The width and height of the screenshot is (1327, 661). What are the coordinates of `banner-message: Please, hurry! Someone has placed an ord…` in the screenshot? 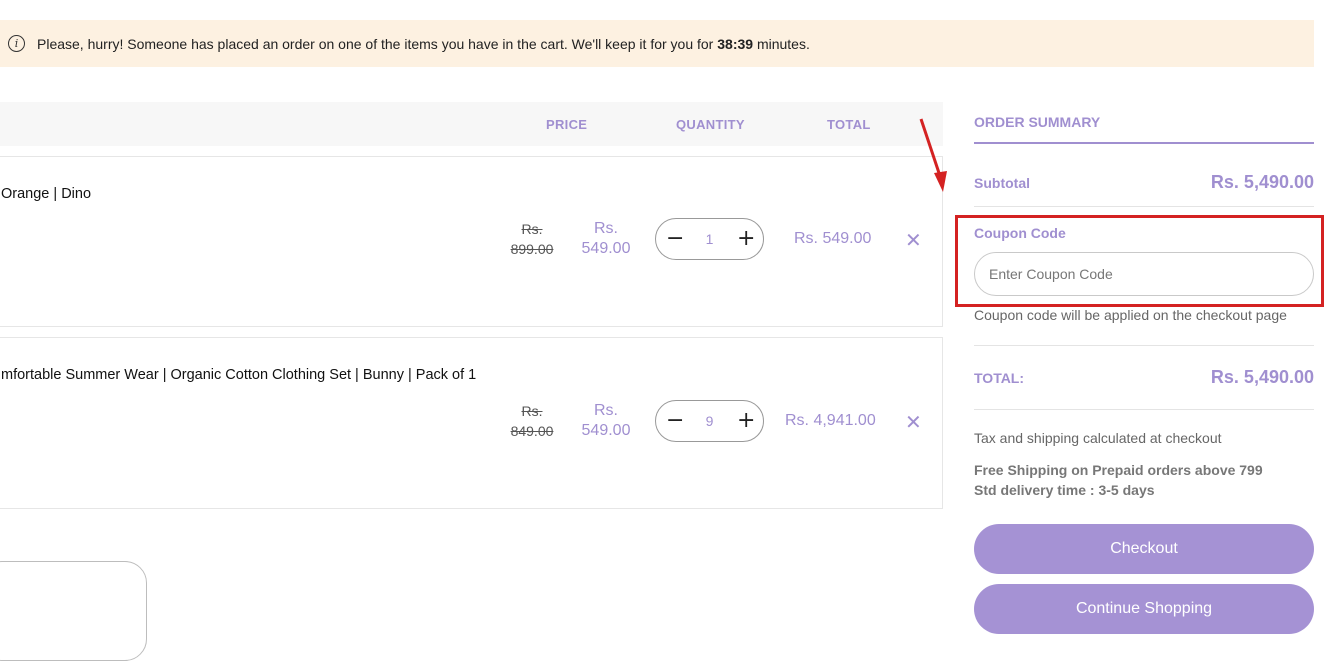 It's located at (423, 43).